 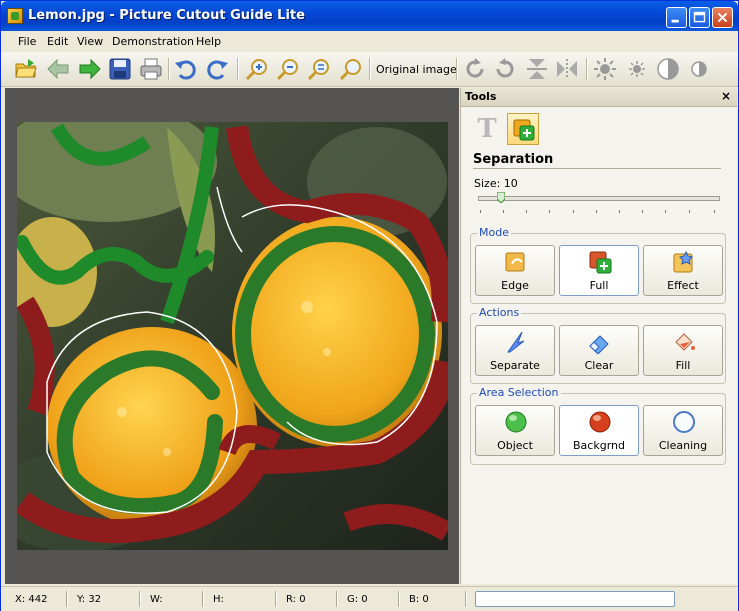 What do you see at coordinates (27, 41) in the screenshot?
I see `menu-file: File` at bounding box center [27, 41].